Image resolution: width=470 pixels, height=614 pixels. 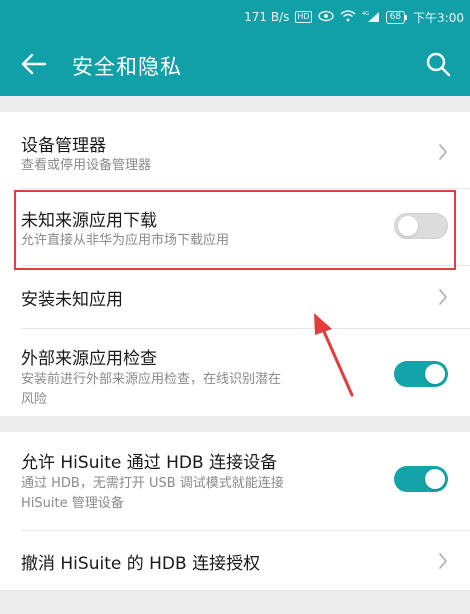 What do you see at coordinates (235, 297) in the screenshot?
I see `setting-install-unknown-apps: 安装未知应用` at bounding box center [235, 297].